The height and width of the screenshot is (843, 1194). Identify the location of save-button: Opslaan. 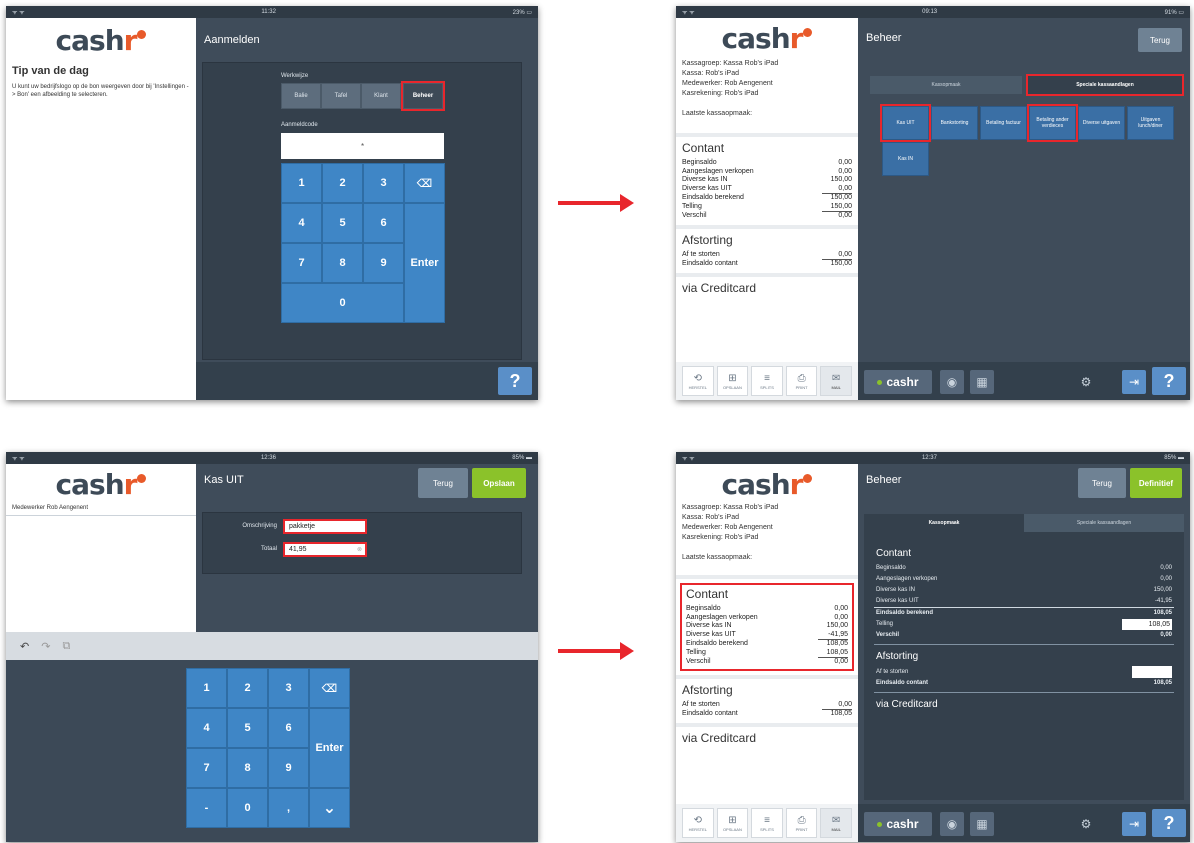
(499, 483).